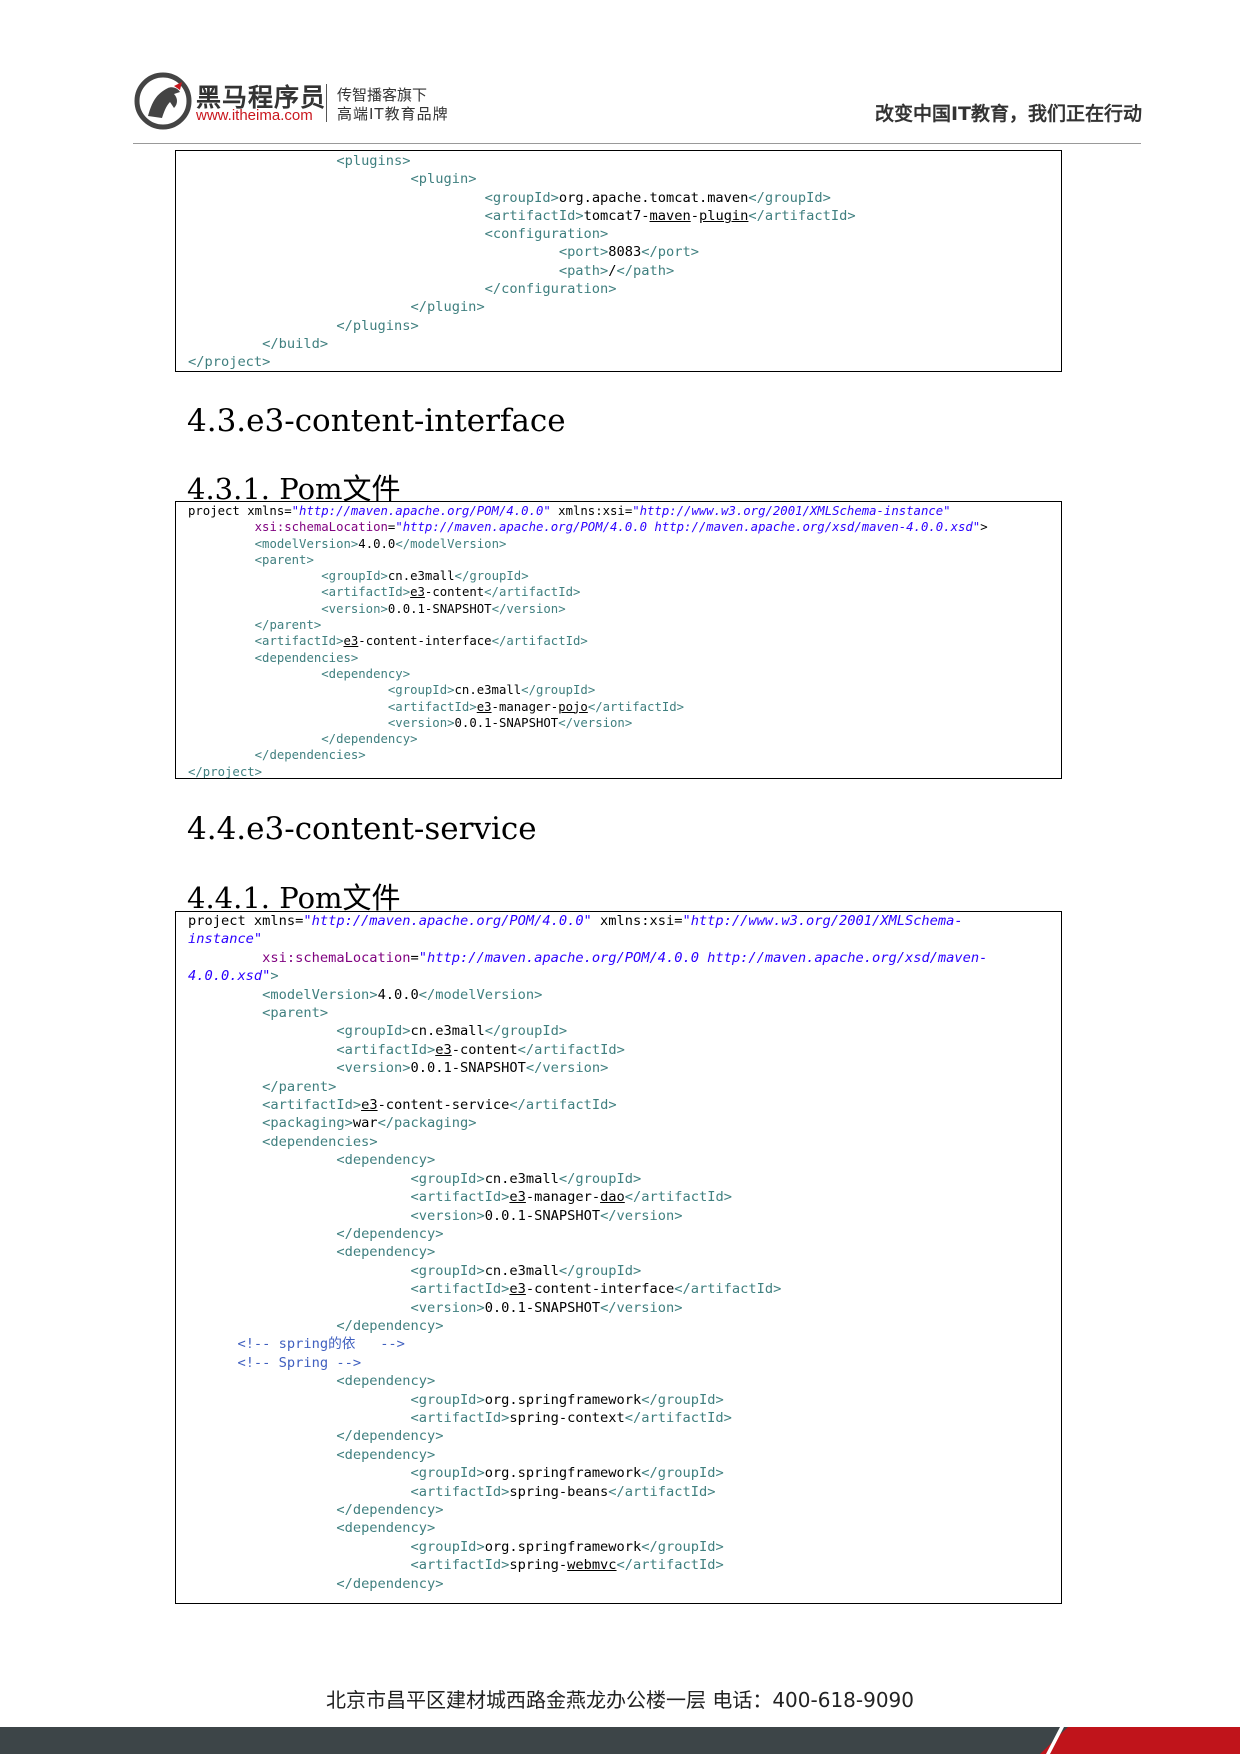 This screenshot has height=1754, width=1240. What do you see at coordinates (321, 1344) in the screenshot?
I see `code-line: <!-- spring的依 -->` at bounding box center [321, 1344].